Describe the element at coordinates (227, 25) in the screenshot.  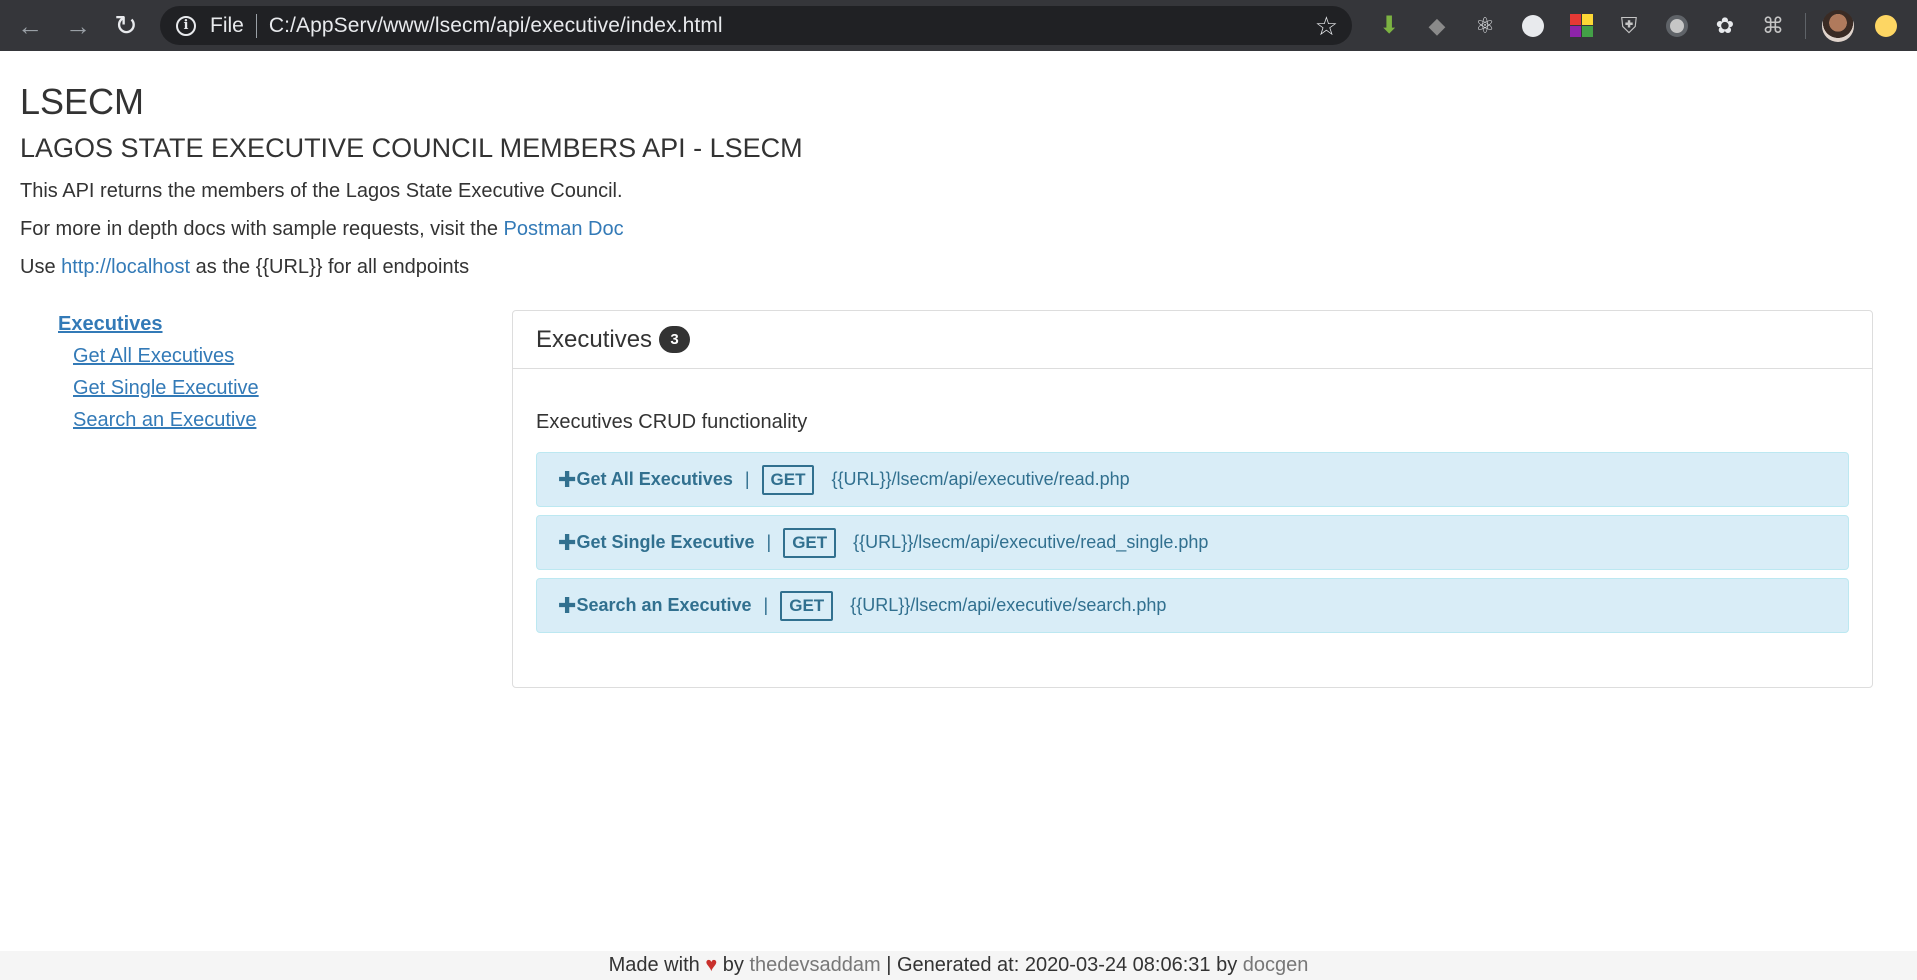
I see `address-scheme-label: File` at that location.